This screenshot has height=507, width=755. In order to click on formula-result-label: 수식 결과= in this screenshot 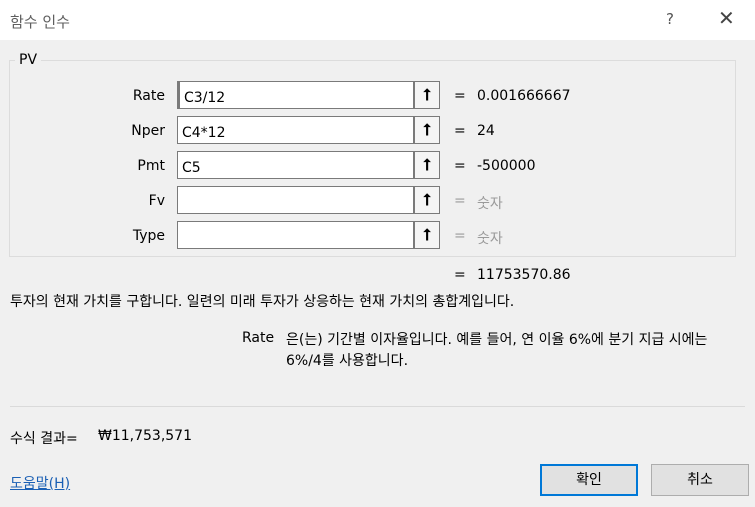, I will do `click(44, 439)`.